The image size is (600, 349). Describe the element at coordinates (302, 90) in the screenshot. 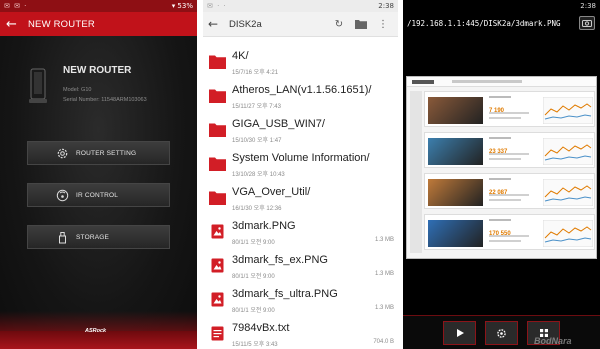

I see `file-name: Atheros_LAN(v1.1.56.1651)/` at that location.